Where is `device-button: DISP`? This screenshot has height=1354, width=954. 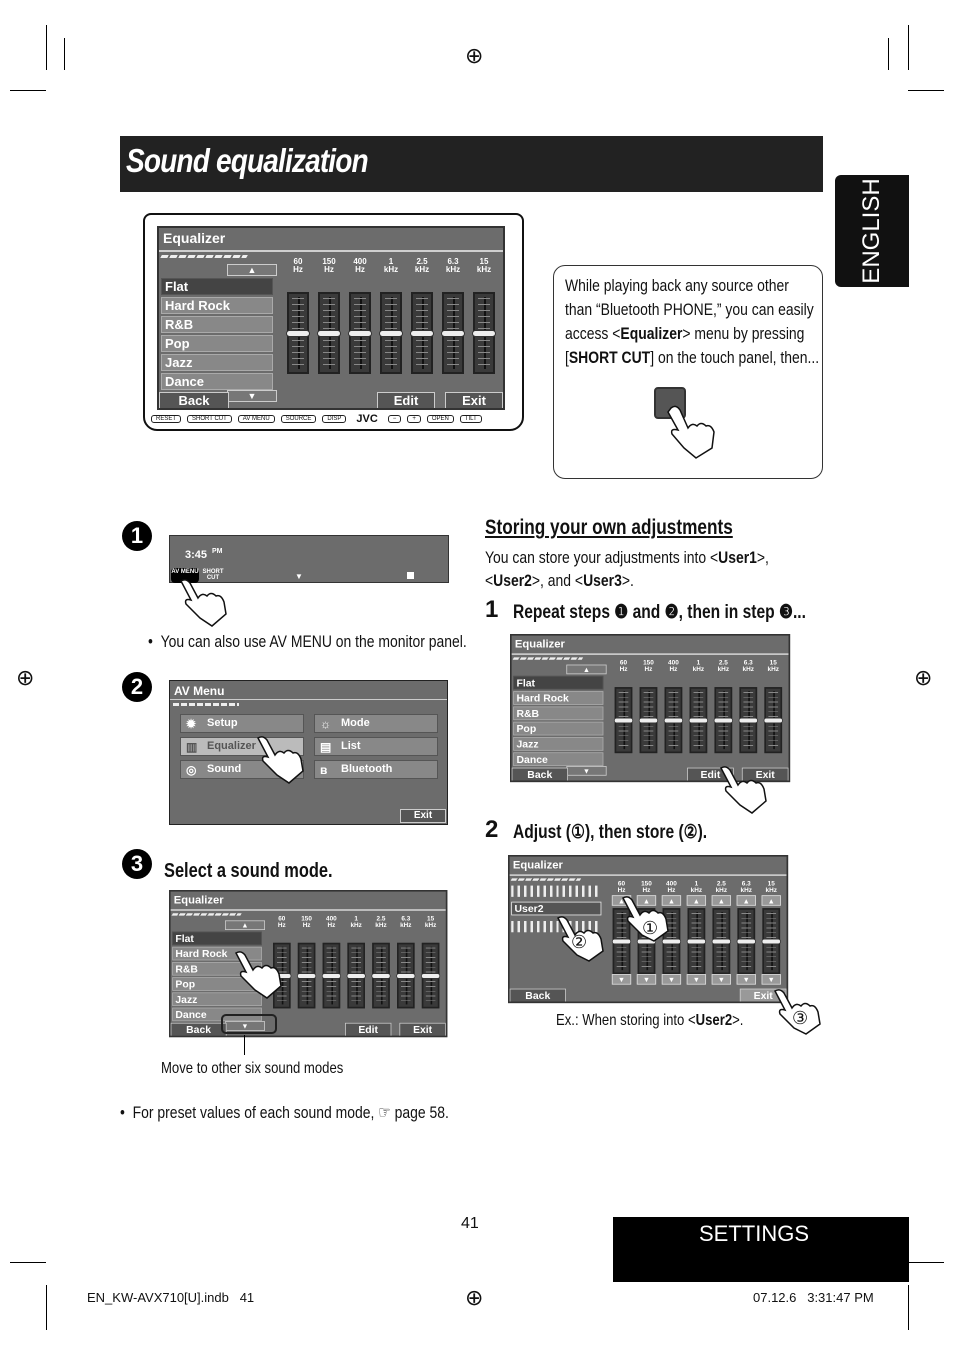
device-button: DISP is located at coordinates (334, 419).